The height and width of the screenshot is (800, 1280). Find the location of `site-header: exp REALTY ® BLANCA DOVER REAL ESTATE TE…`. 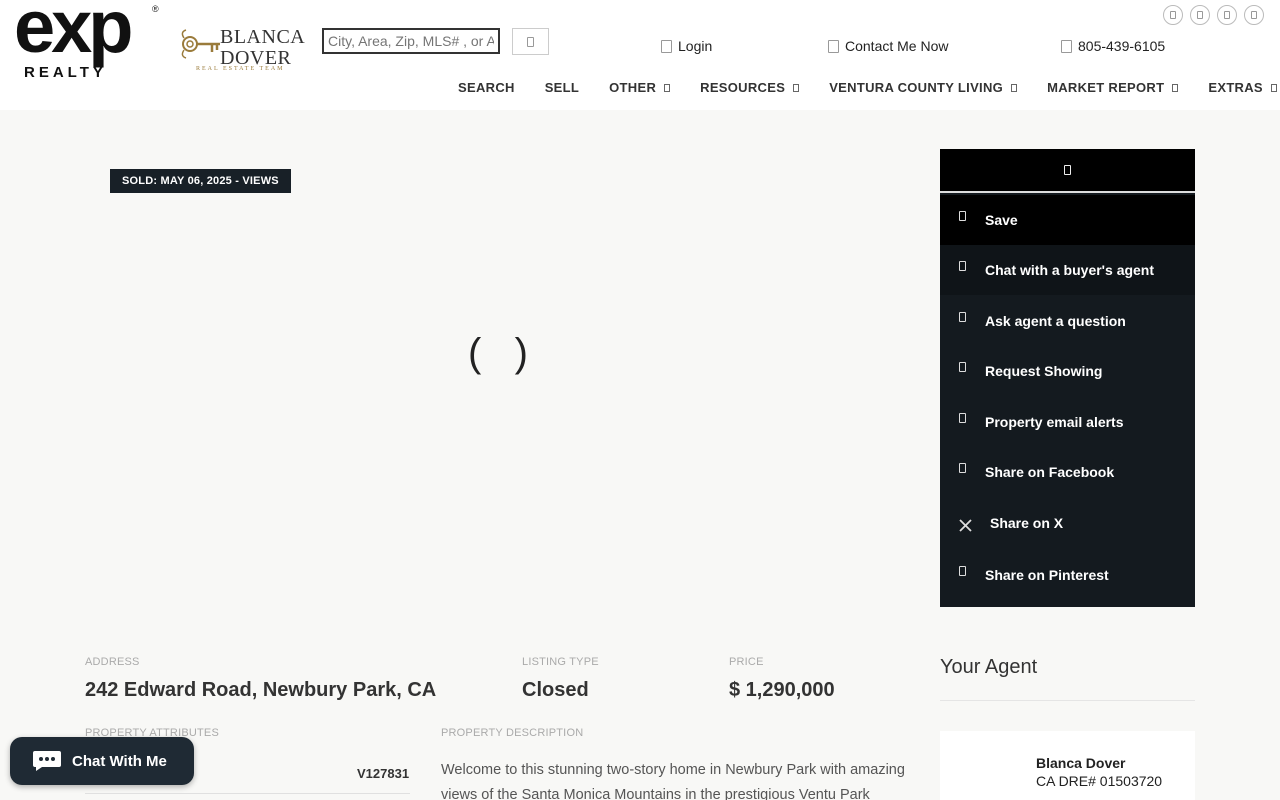

site-header: exp REALTY ® BLANCA DOVER REAL ESTATE TE… is located at coordinates (640, 55).